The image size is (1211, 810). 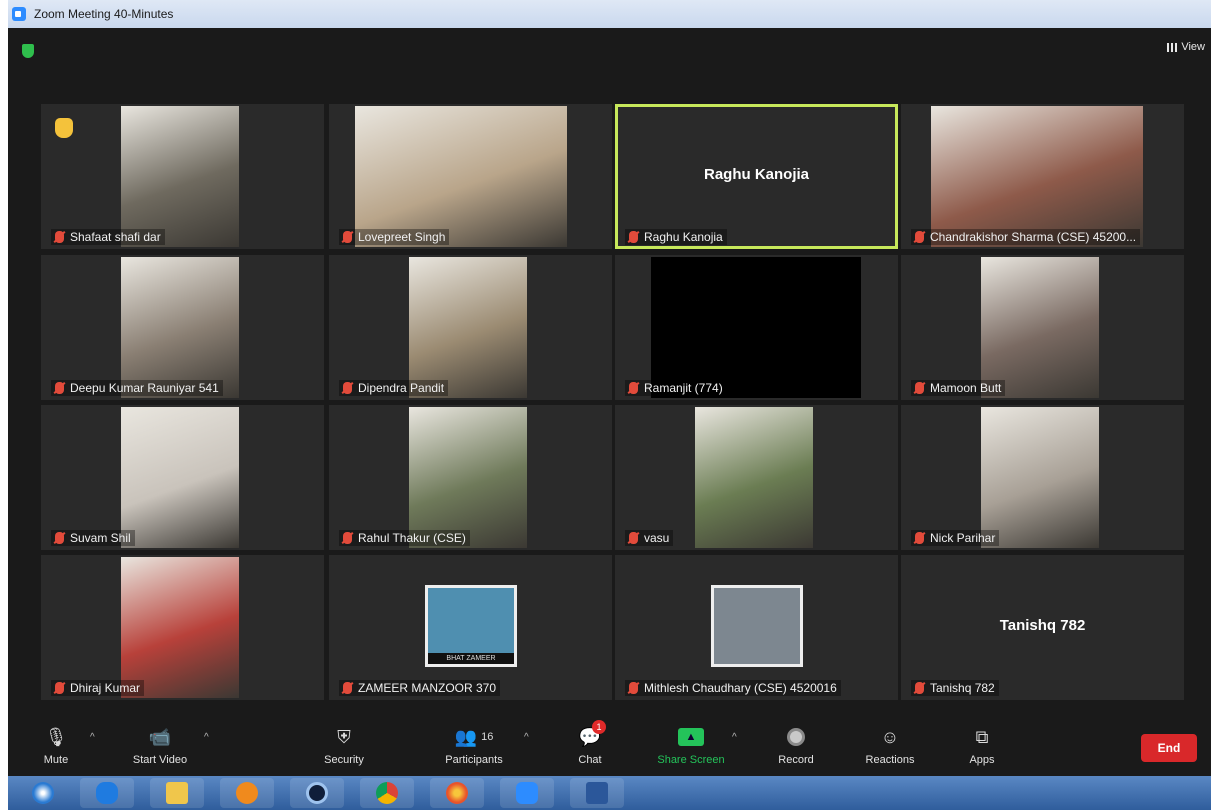 What do you see at coordinates (401, 388) in the screenshot?
I see `participant-name: Dipendra Pandit` at bounding box center [401, 388].